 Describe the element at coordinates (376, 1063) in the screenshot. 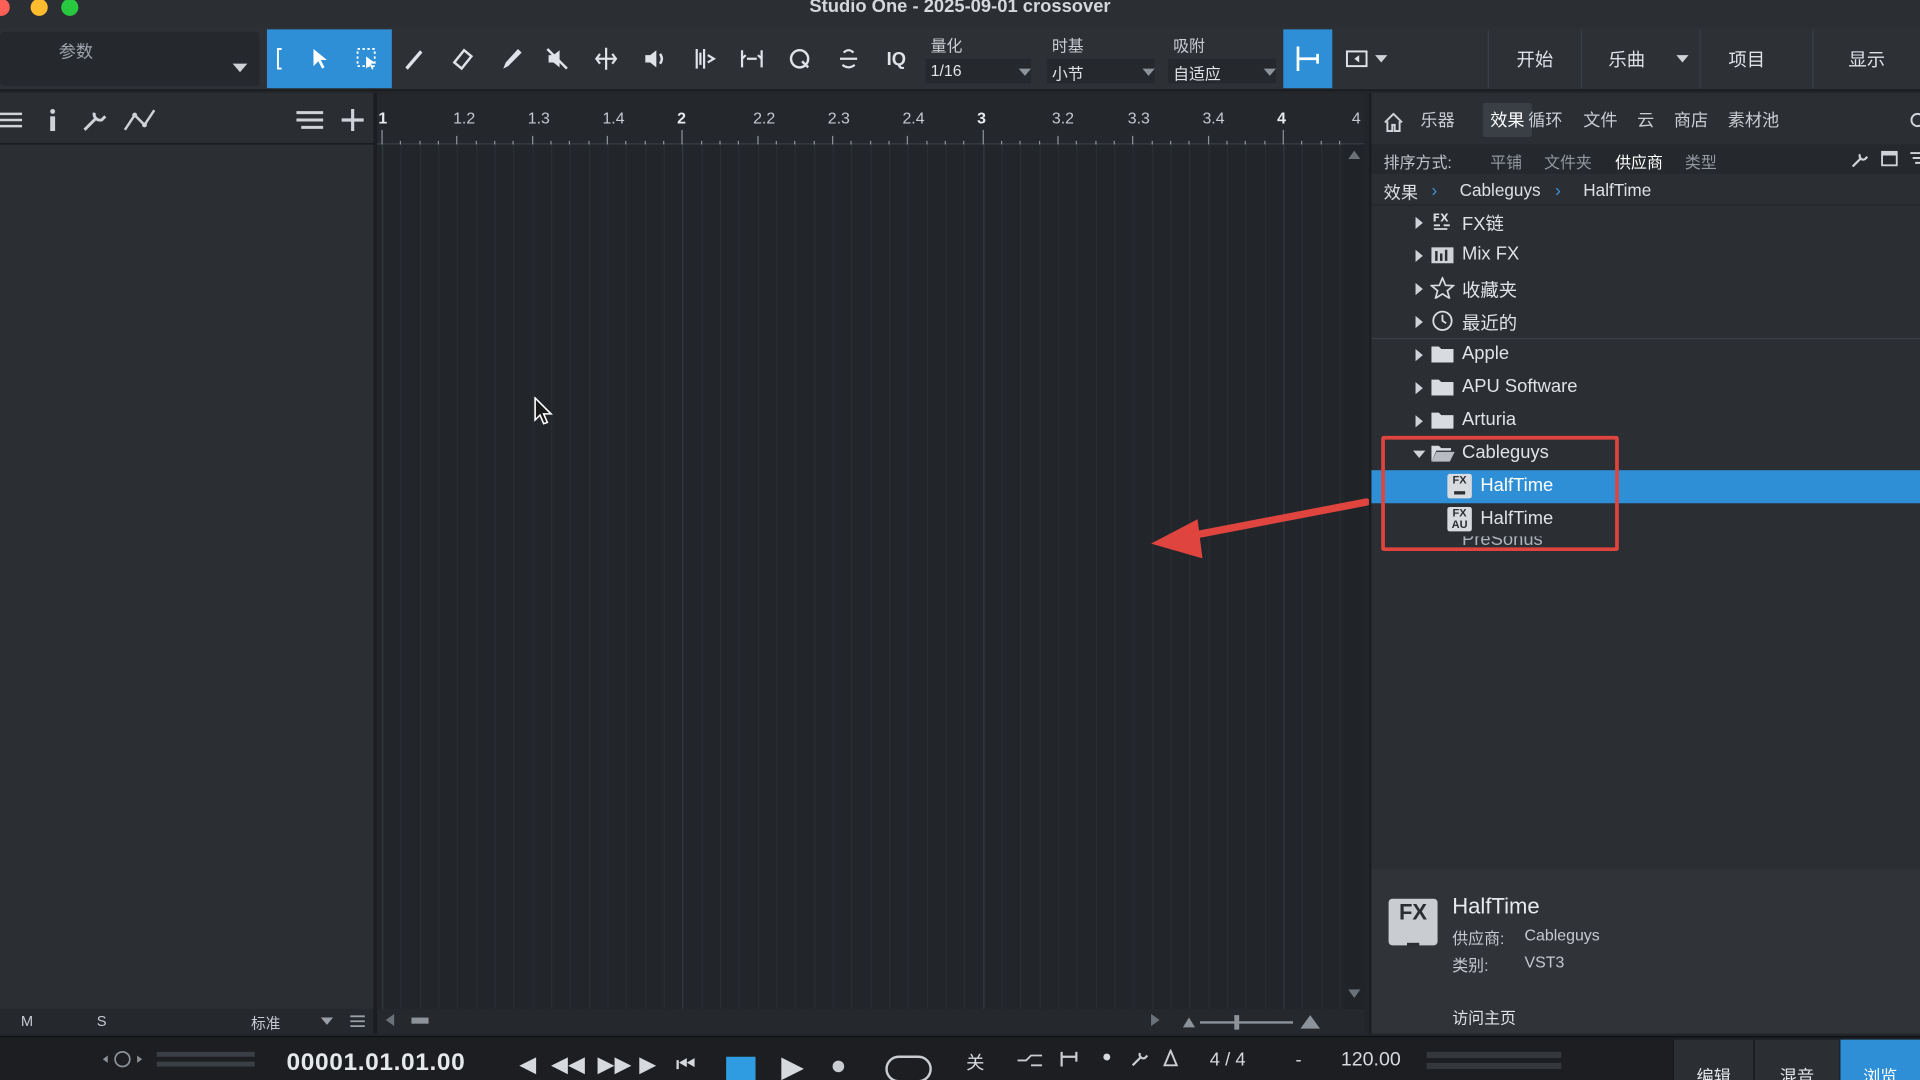

I see `timecode-display: 00001.01.01.00` at that location.